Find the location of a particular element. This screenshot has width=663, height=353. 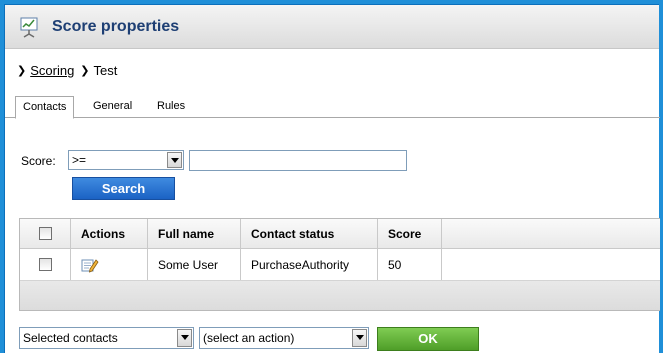

tab-rules: Rules is located at coordinates (171, 107).